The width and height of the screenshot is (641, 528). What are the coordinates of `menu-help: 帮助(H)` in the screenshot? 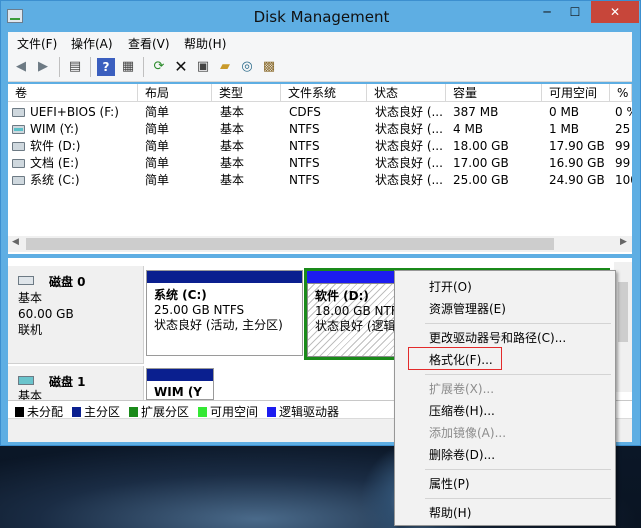 It's located at (205, 43).